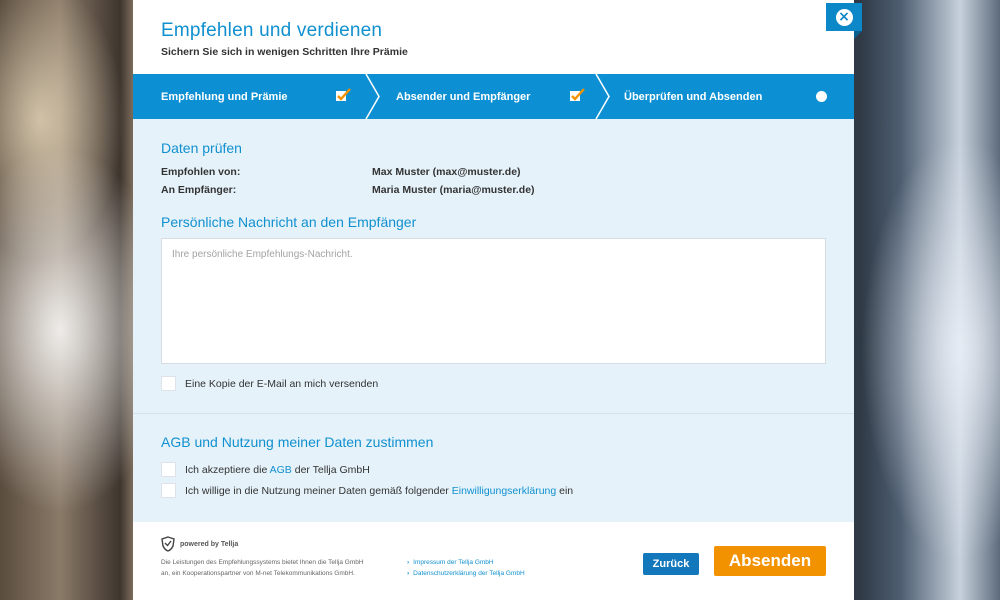 This screenshot has width=1000, height=600. Describe the element at coordinates (493, 413) in the screenshot. I see `section-divider` at that location.